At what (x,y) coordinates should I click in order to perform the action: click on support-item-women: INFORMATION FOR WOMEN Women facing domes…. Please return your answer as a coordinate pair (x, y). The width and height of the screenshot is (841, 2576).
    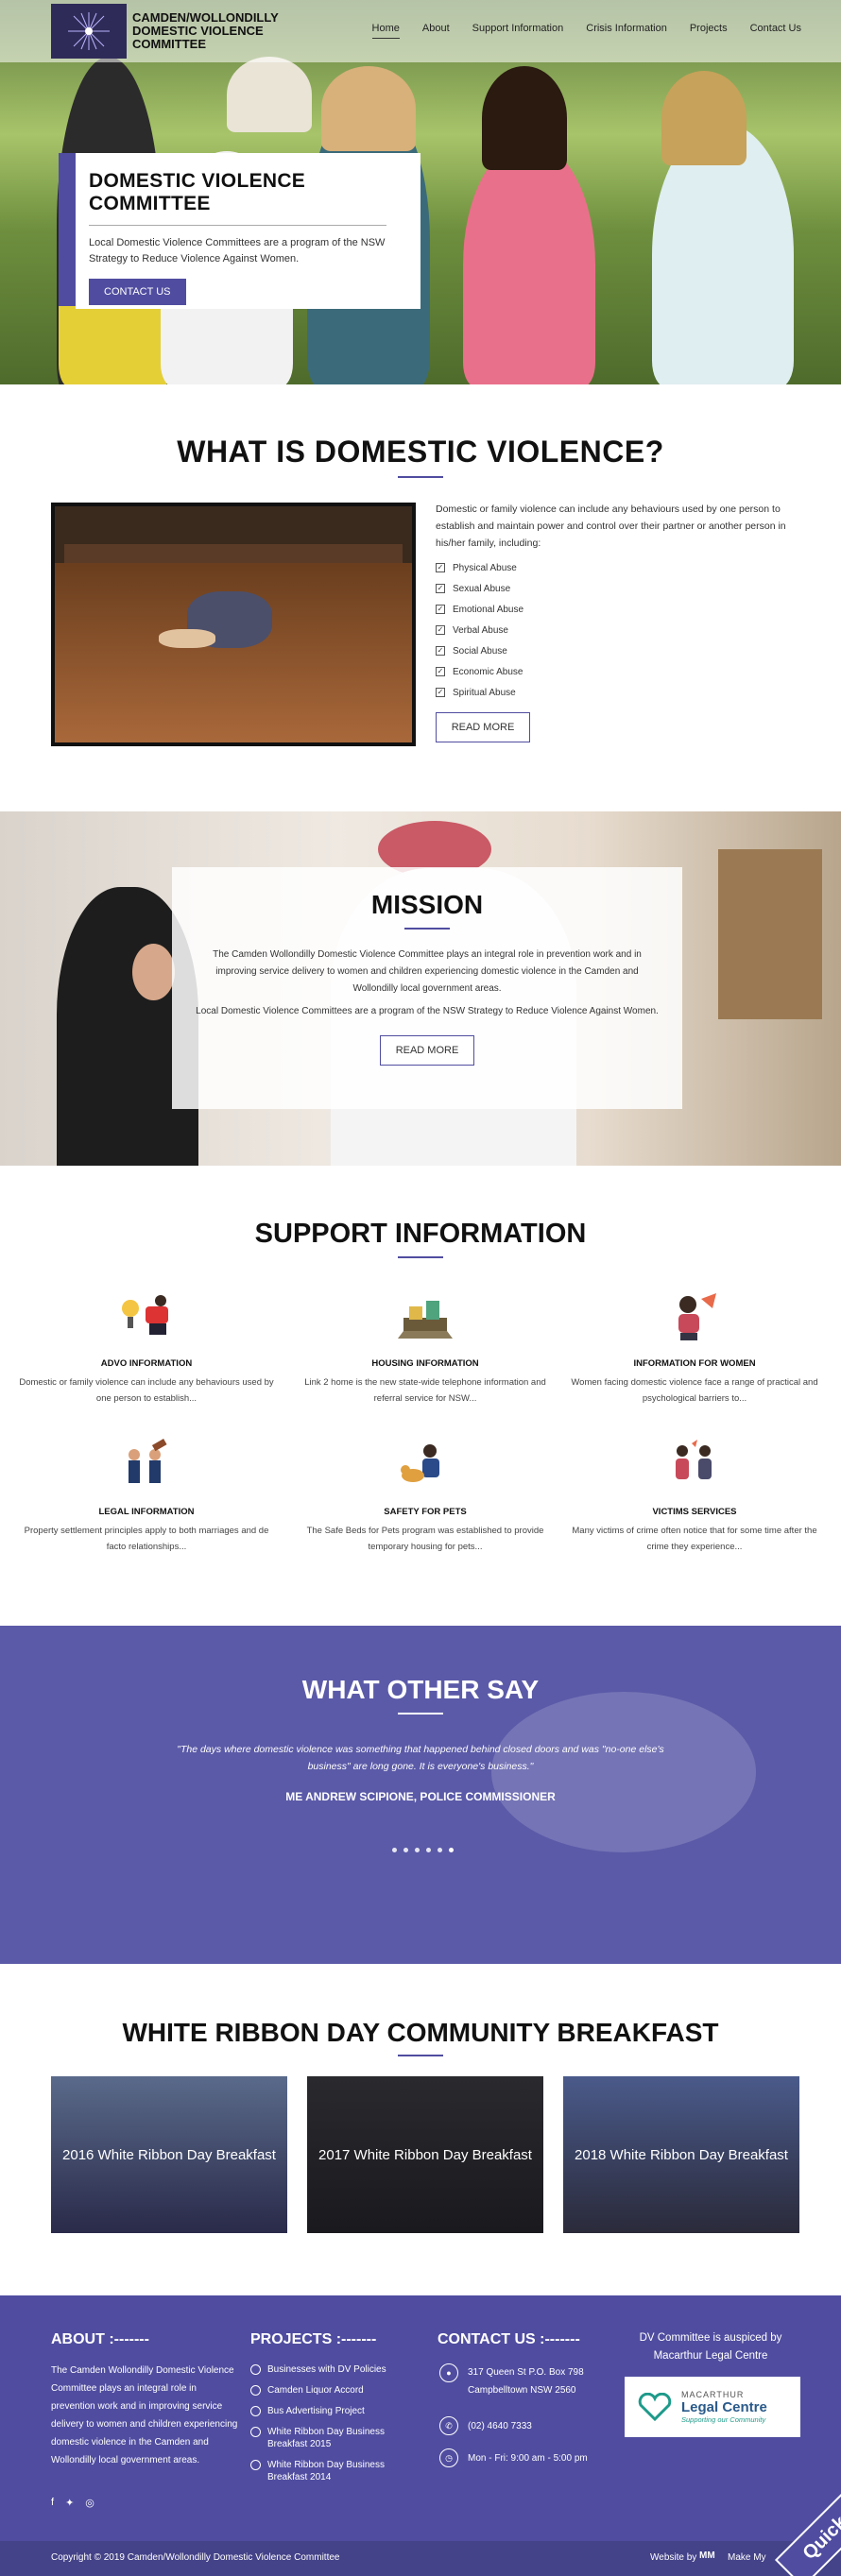
    Looking at the image, I should click on (694, 1348).